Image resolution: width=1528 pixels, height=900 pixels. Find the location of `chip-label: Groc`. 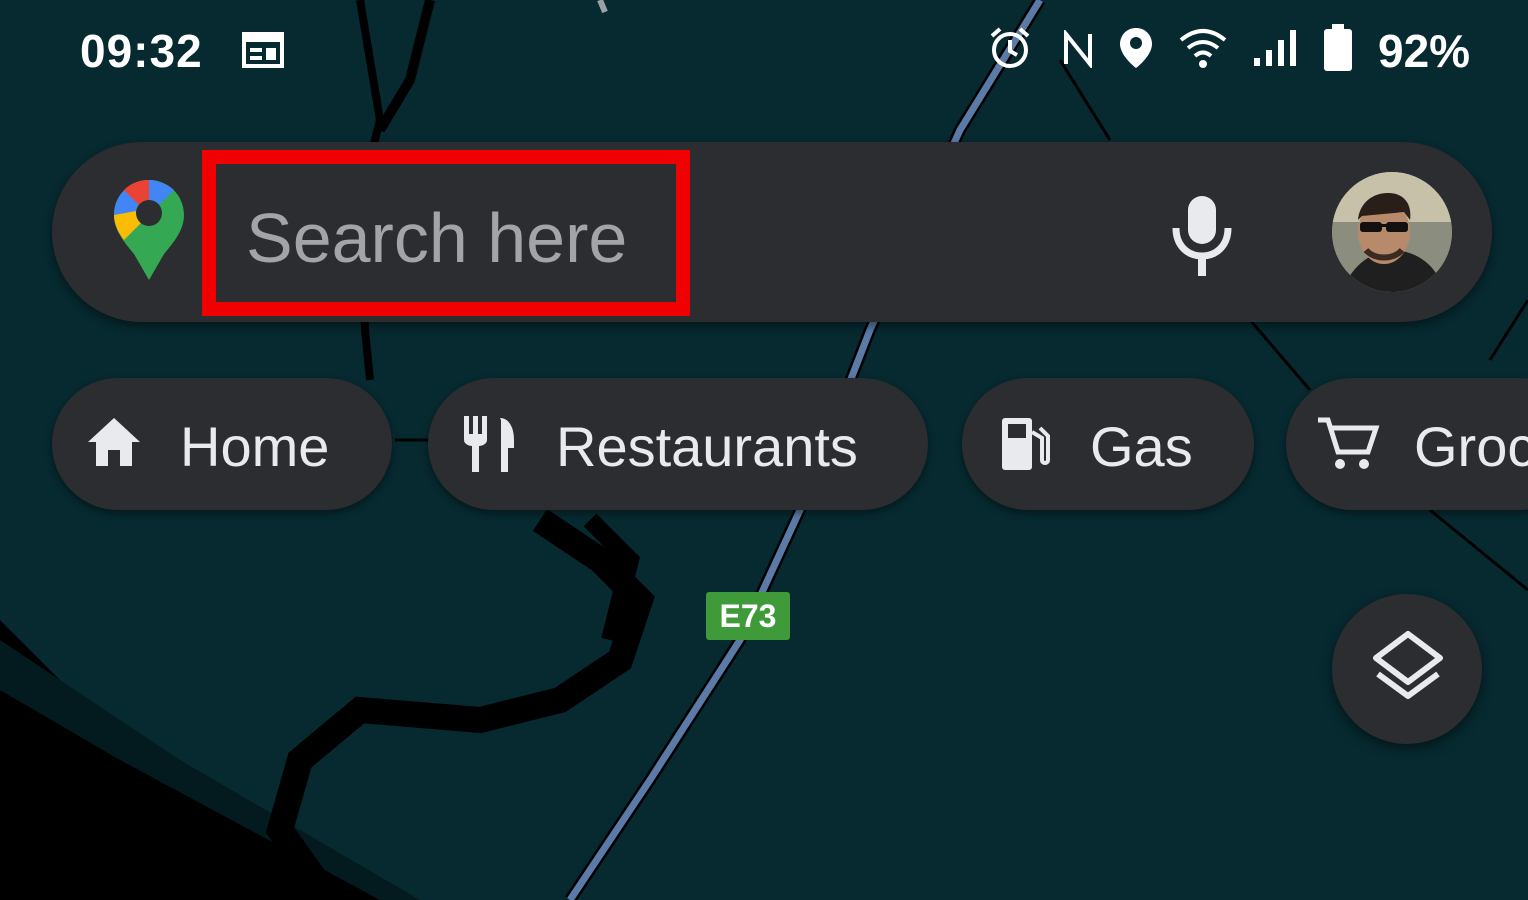

chip-label: Groc is located at coordinates (1471, 446).